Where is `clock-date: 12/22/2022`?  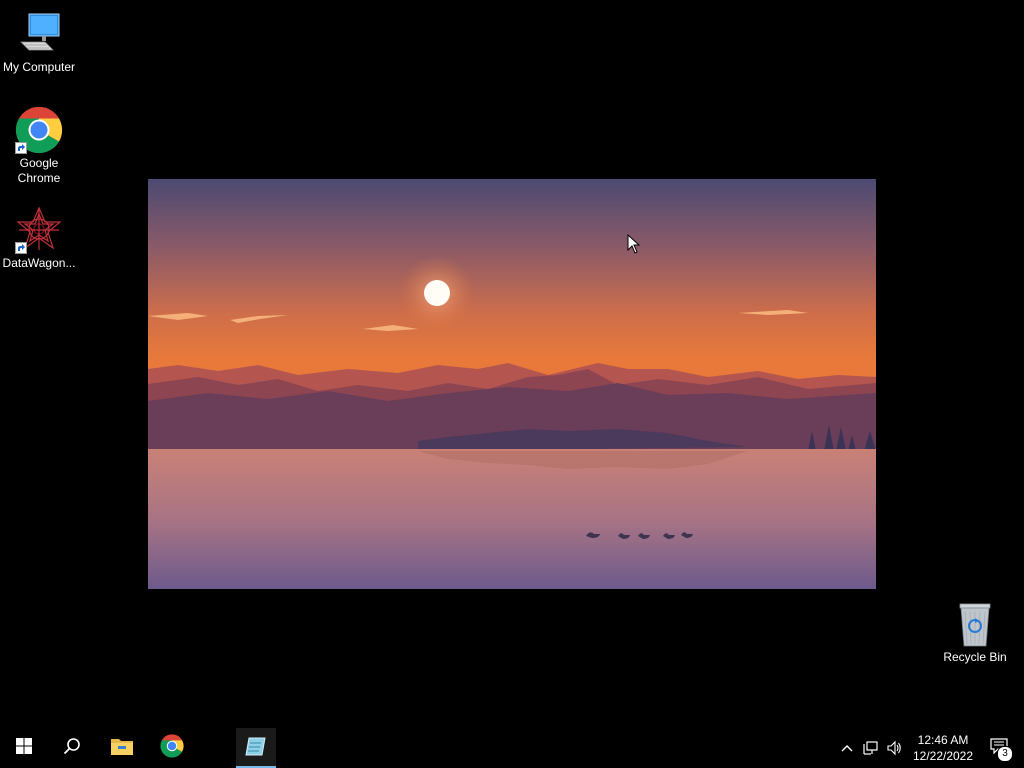
clock-date: 12/22/2022 is located at coordinates (943, 756).